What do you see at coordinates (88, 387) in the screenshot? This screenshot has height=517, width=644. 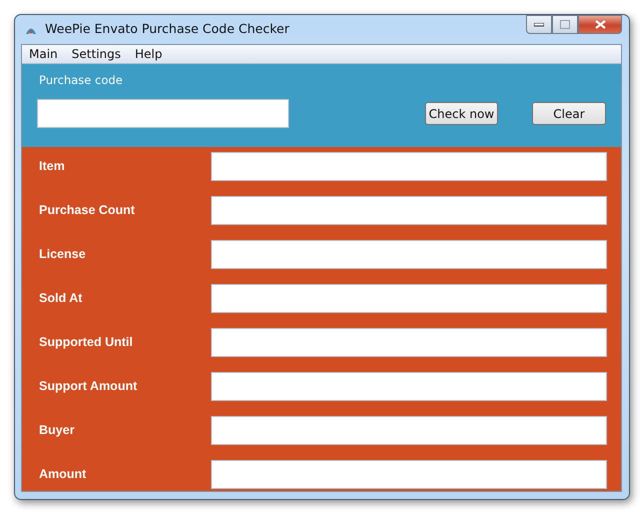 I see `field-label: Support Amount` at bounding box center [88, 387].